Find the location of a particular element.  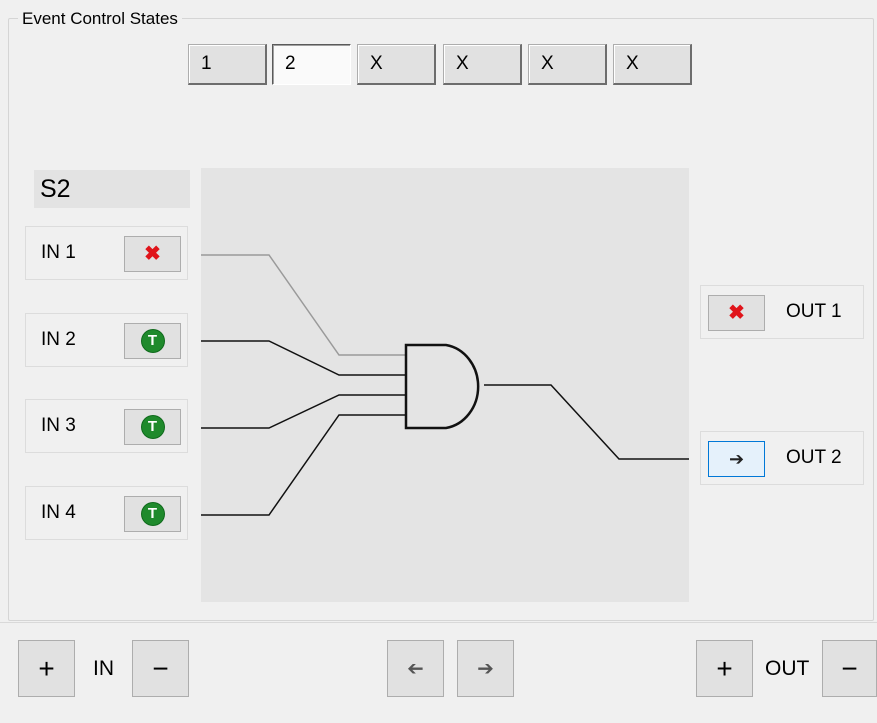

input-row-1: IN 1 ✖ is located at coordinates (106, 253).